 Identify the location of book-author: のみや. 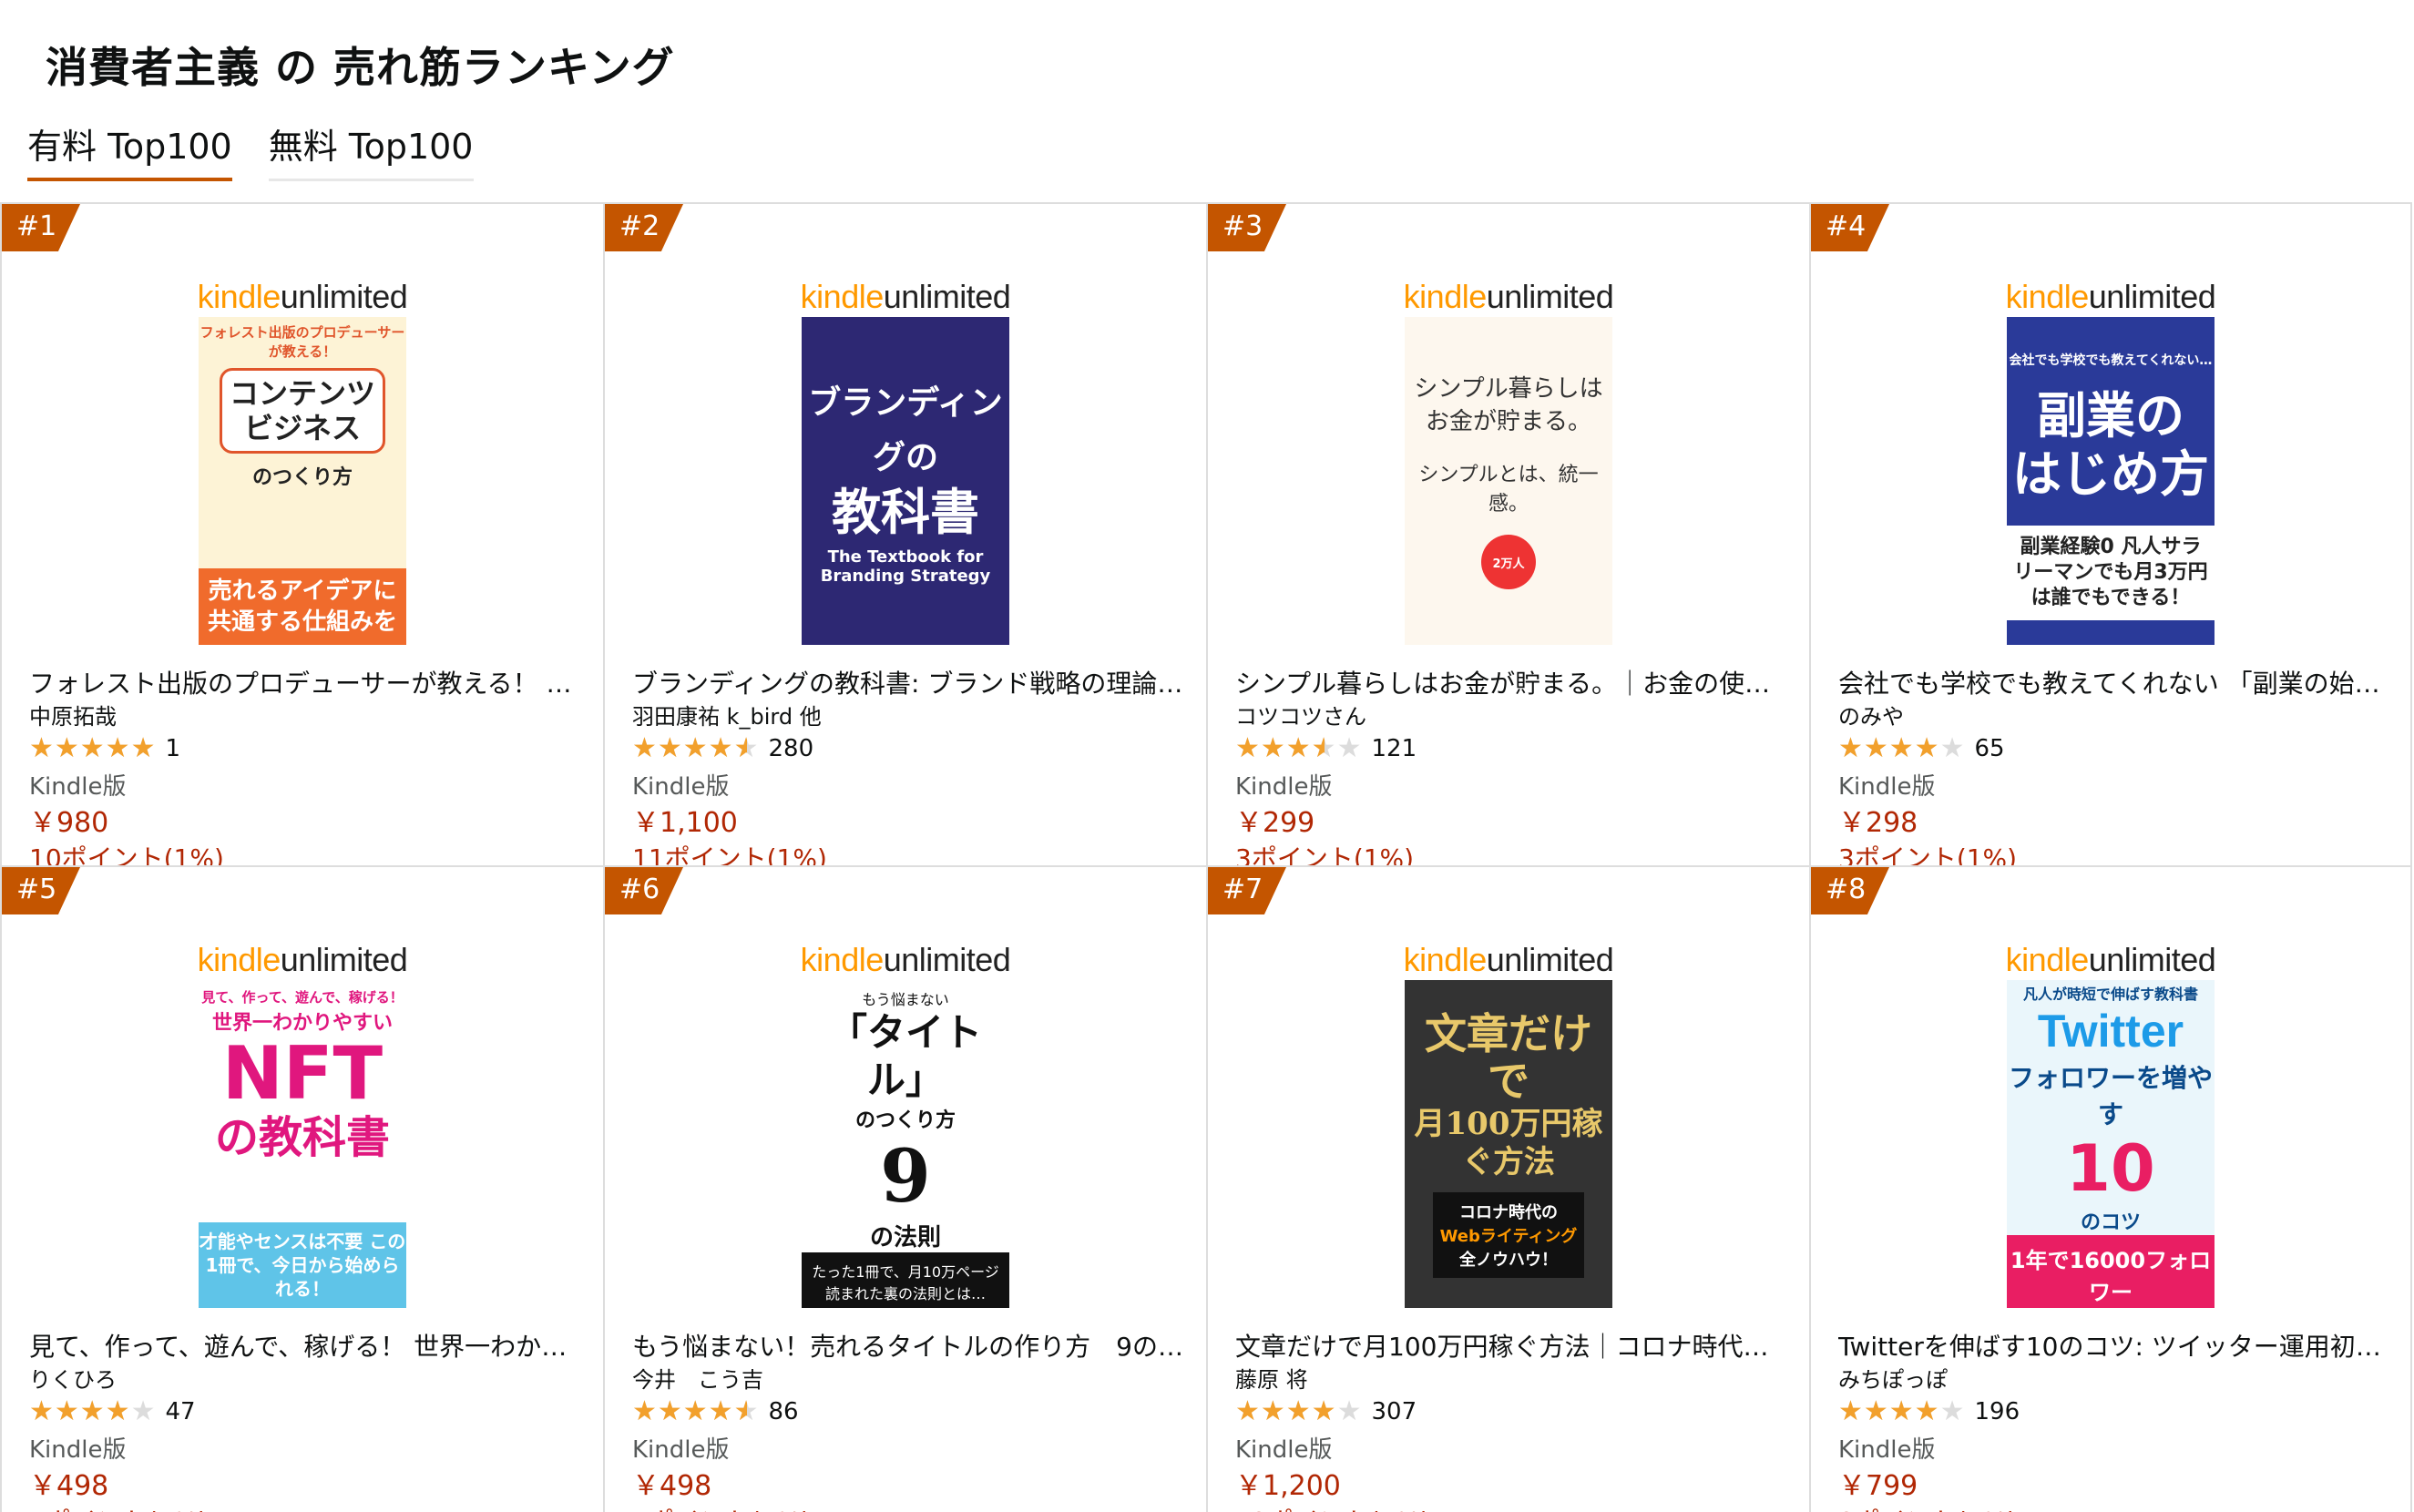
(2116, 716).